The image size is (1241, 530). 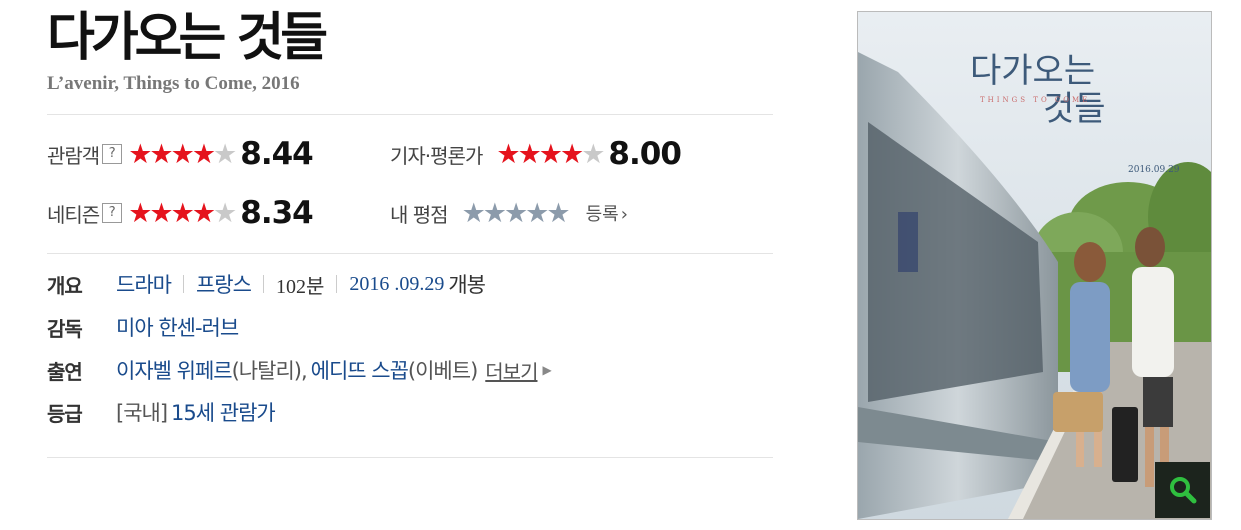 What do you see at coordinates (144, 284) in the screenshot?
I see `genre-link: 드라마` at bounding box center [144, 284].